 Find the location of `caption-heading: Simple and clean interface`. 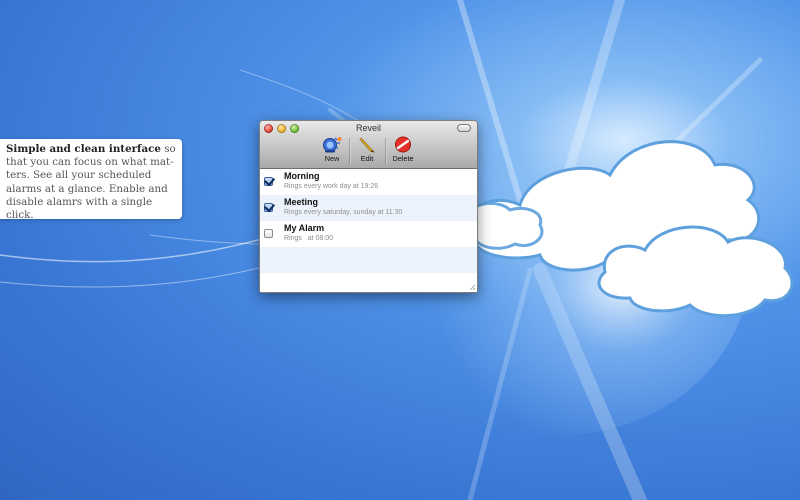

caption-heading: Simple and clean interface is located at coordinates (83, 149).